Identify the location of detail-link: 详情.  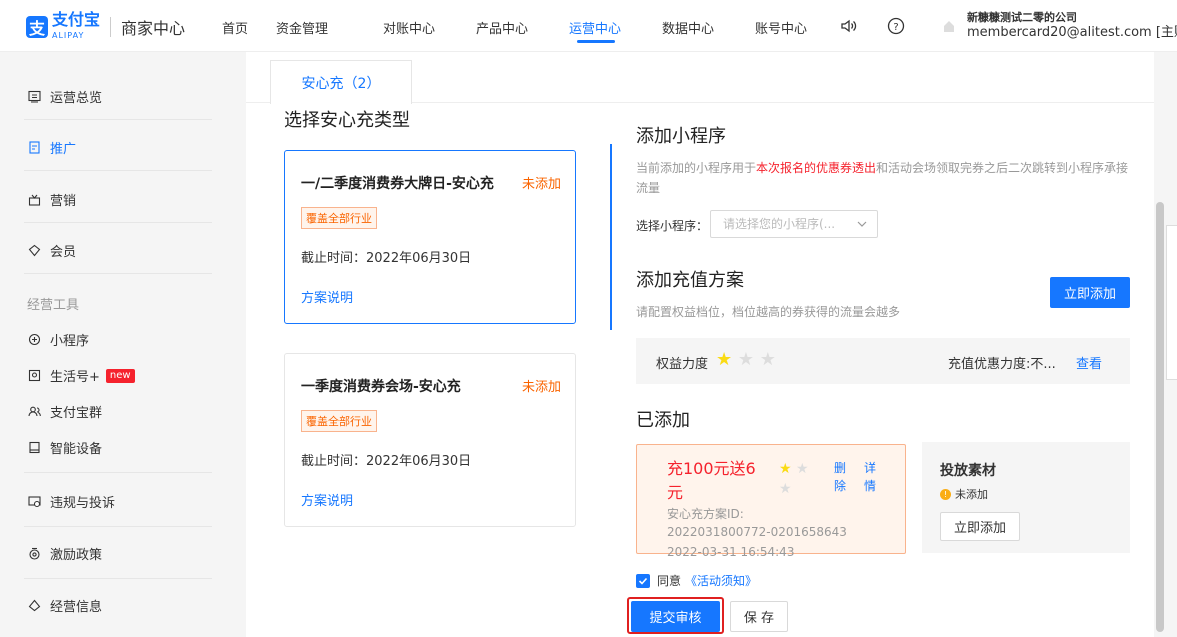
(871, 477).